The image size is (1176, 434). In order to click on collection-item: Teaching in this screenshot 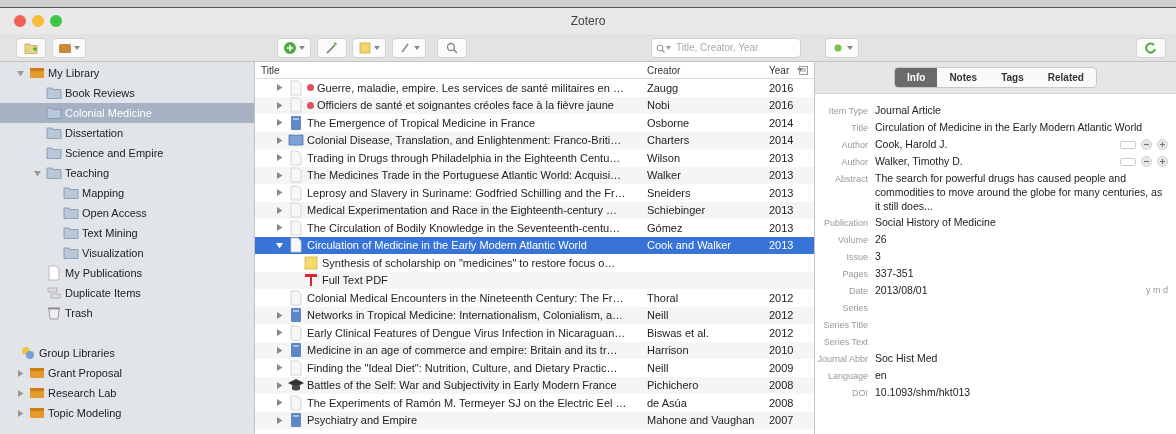, I will do `click(127, 173)`.